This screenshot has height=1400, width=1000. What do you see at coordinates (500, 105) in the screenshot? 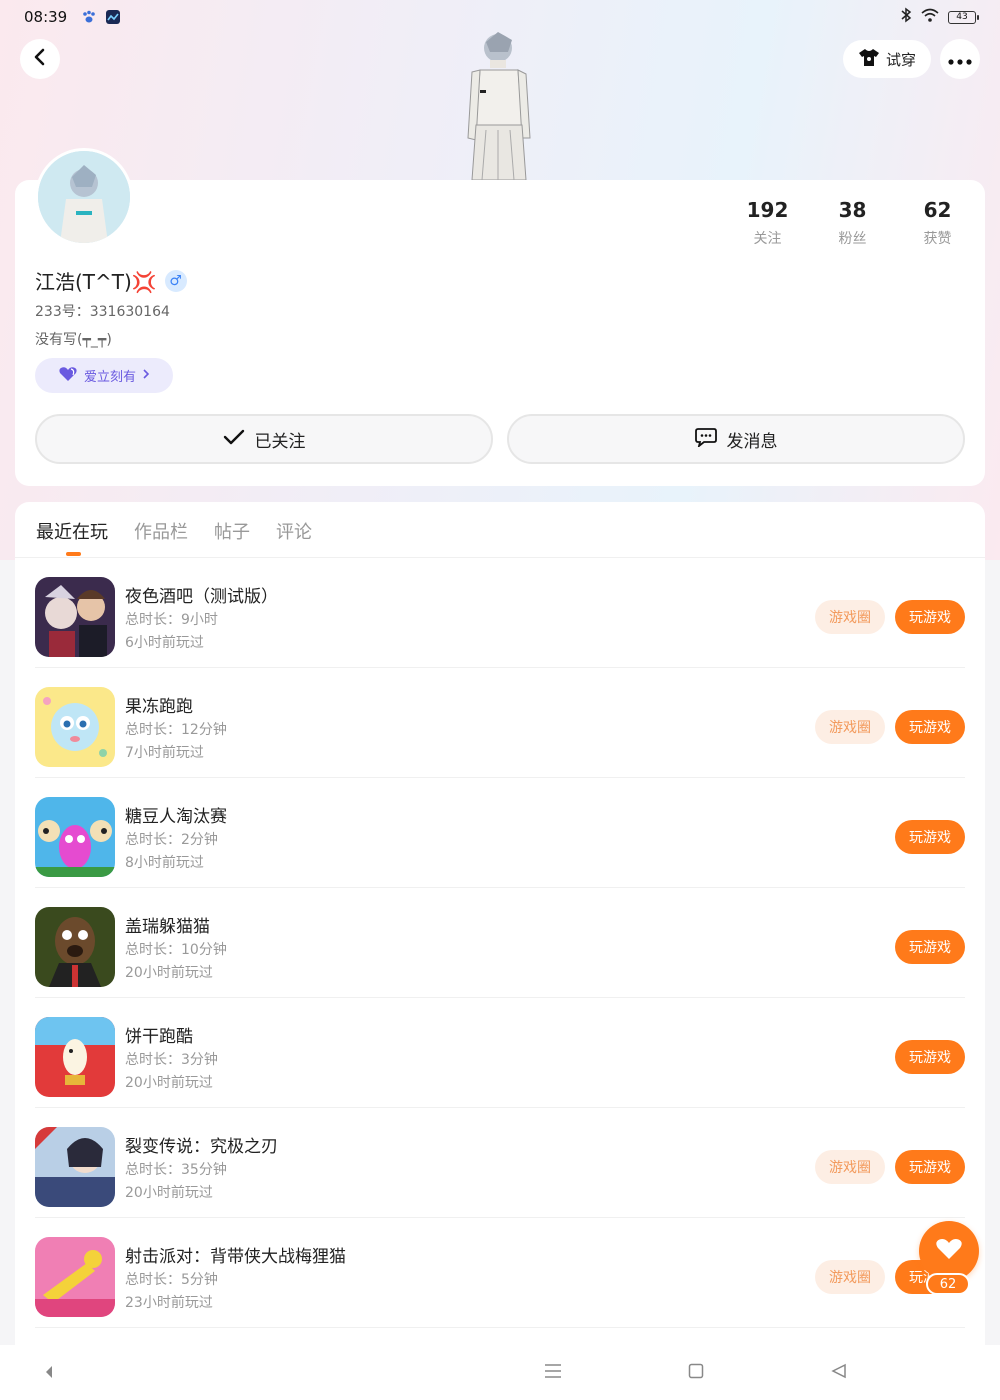
I see `avatar-3d-figure` at bounding box center [500, 105].